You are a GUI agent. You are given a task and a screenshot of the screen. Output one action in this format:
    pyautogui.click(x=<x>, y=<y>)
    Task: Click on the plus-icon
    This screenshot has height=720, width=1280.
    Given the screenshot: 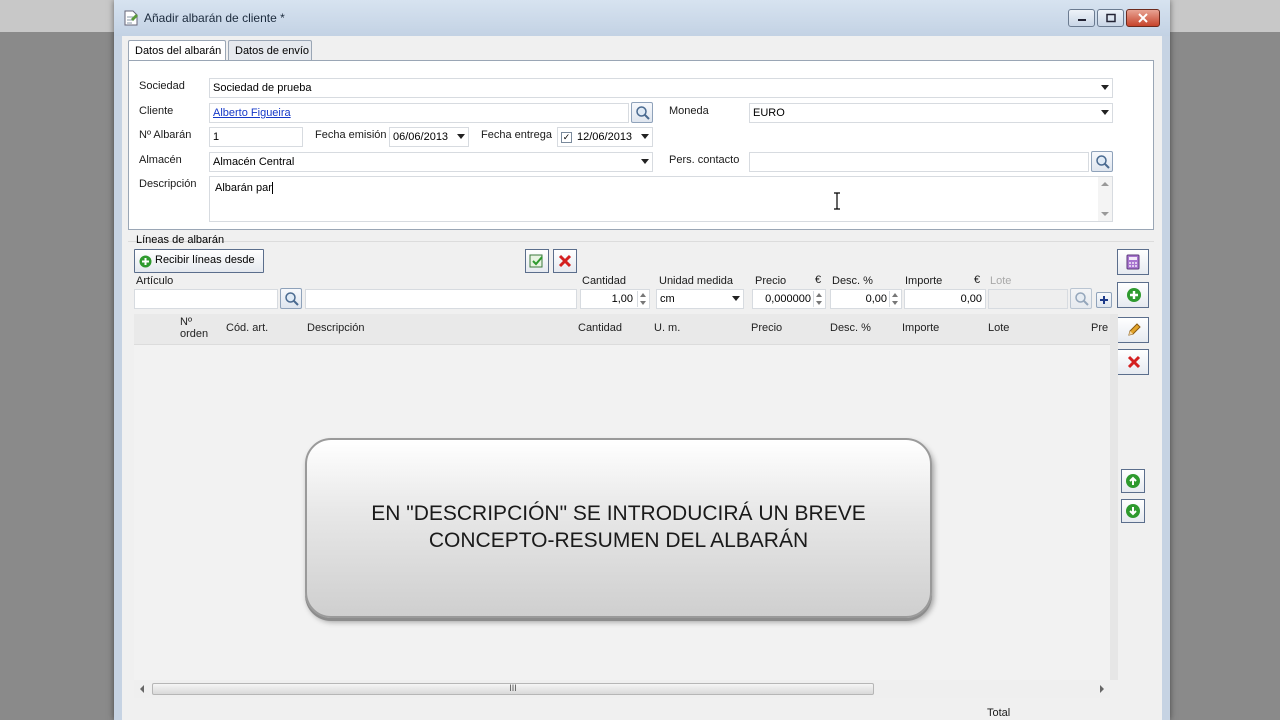 What is the action you would take?
    pyautogui.click(x=1104, y=300)
    